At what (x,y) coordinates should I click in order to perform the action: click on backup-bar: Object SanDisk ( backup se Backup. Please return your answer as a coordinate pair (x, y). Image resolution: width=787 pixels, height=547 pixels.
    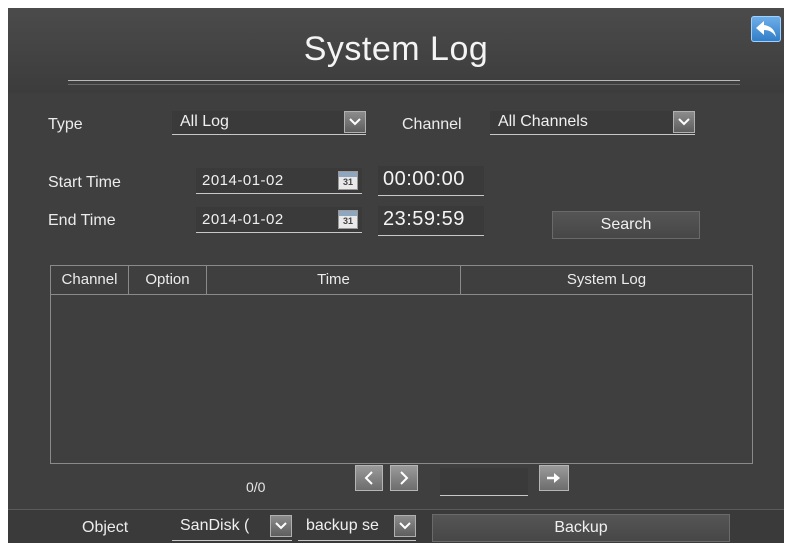
    Looking at the image, I should click on (396, 526).